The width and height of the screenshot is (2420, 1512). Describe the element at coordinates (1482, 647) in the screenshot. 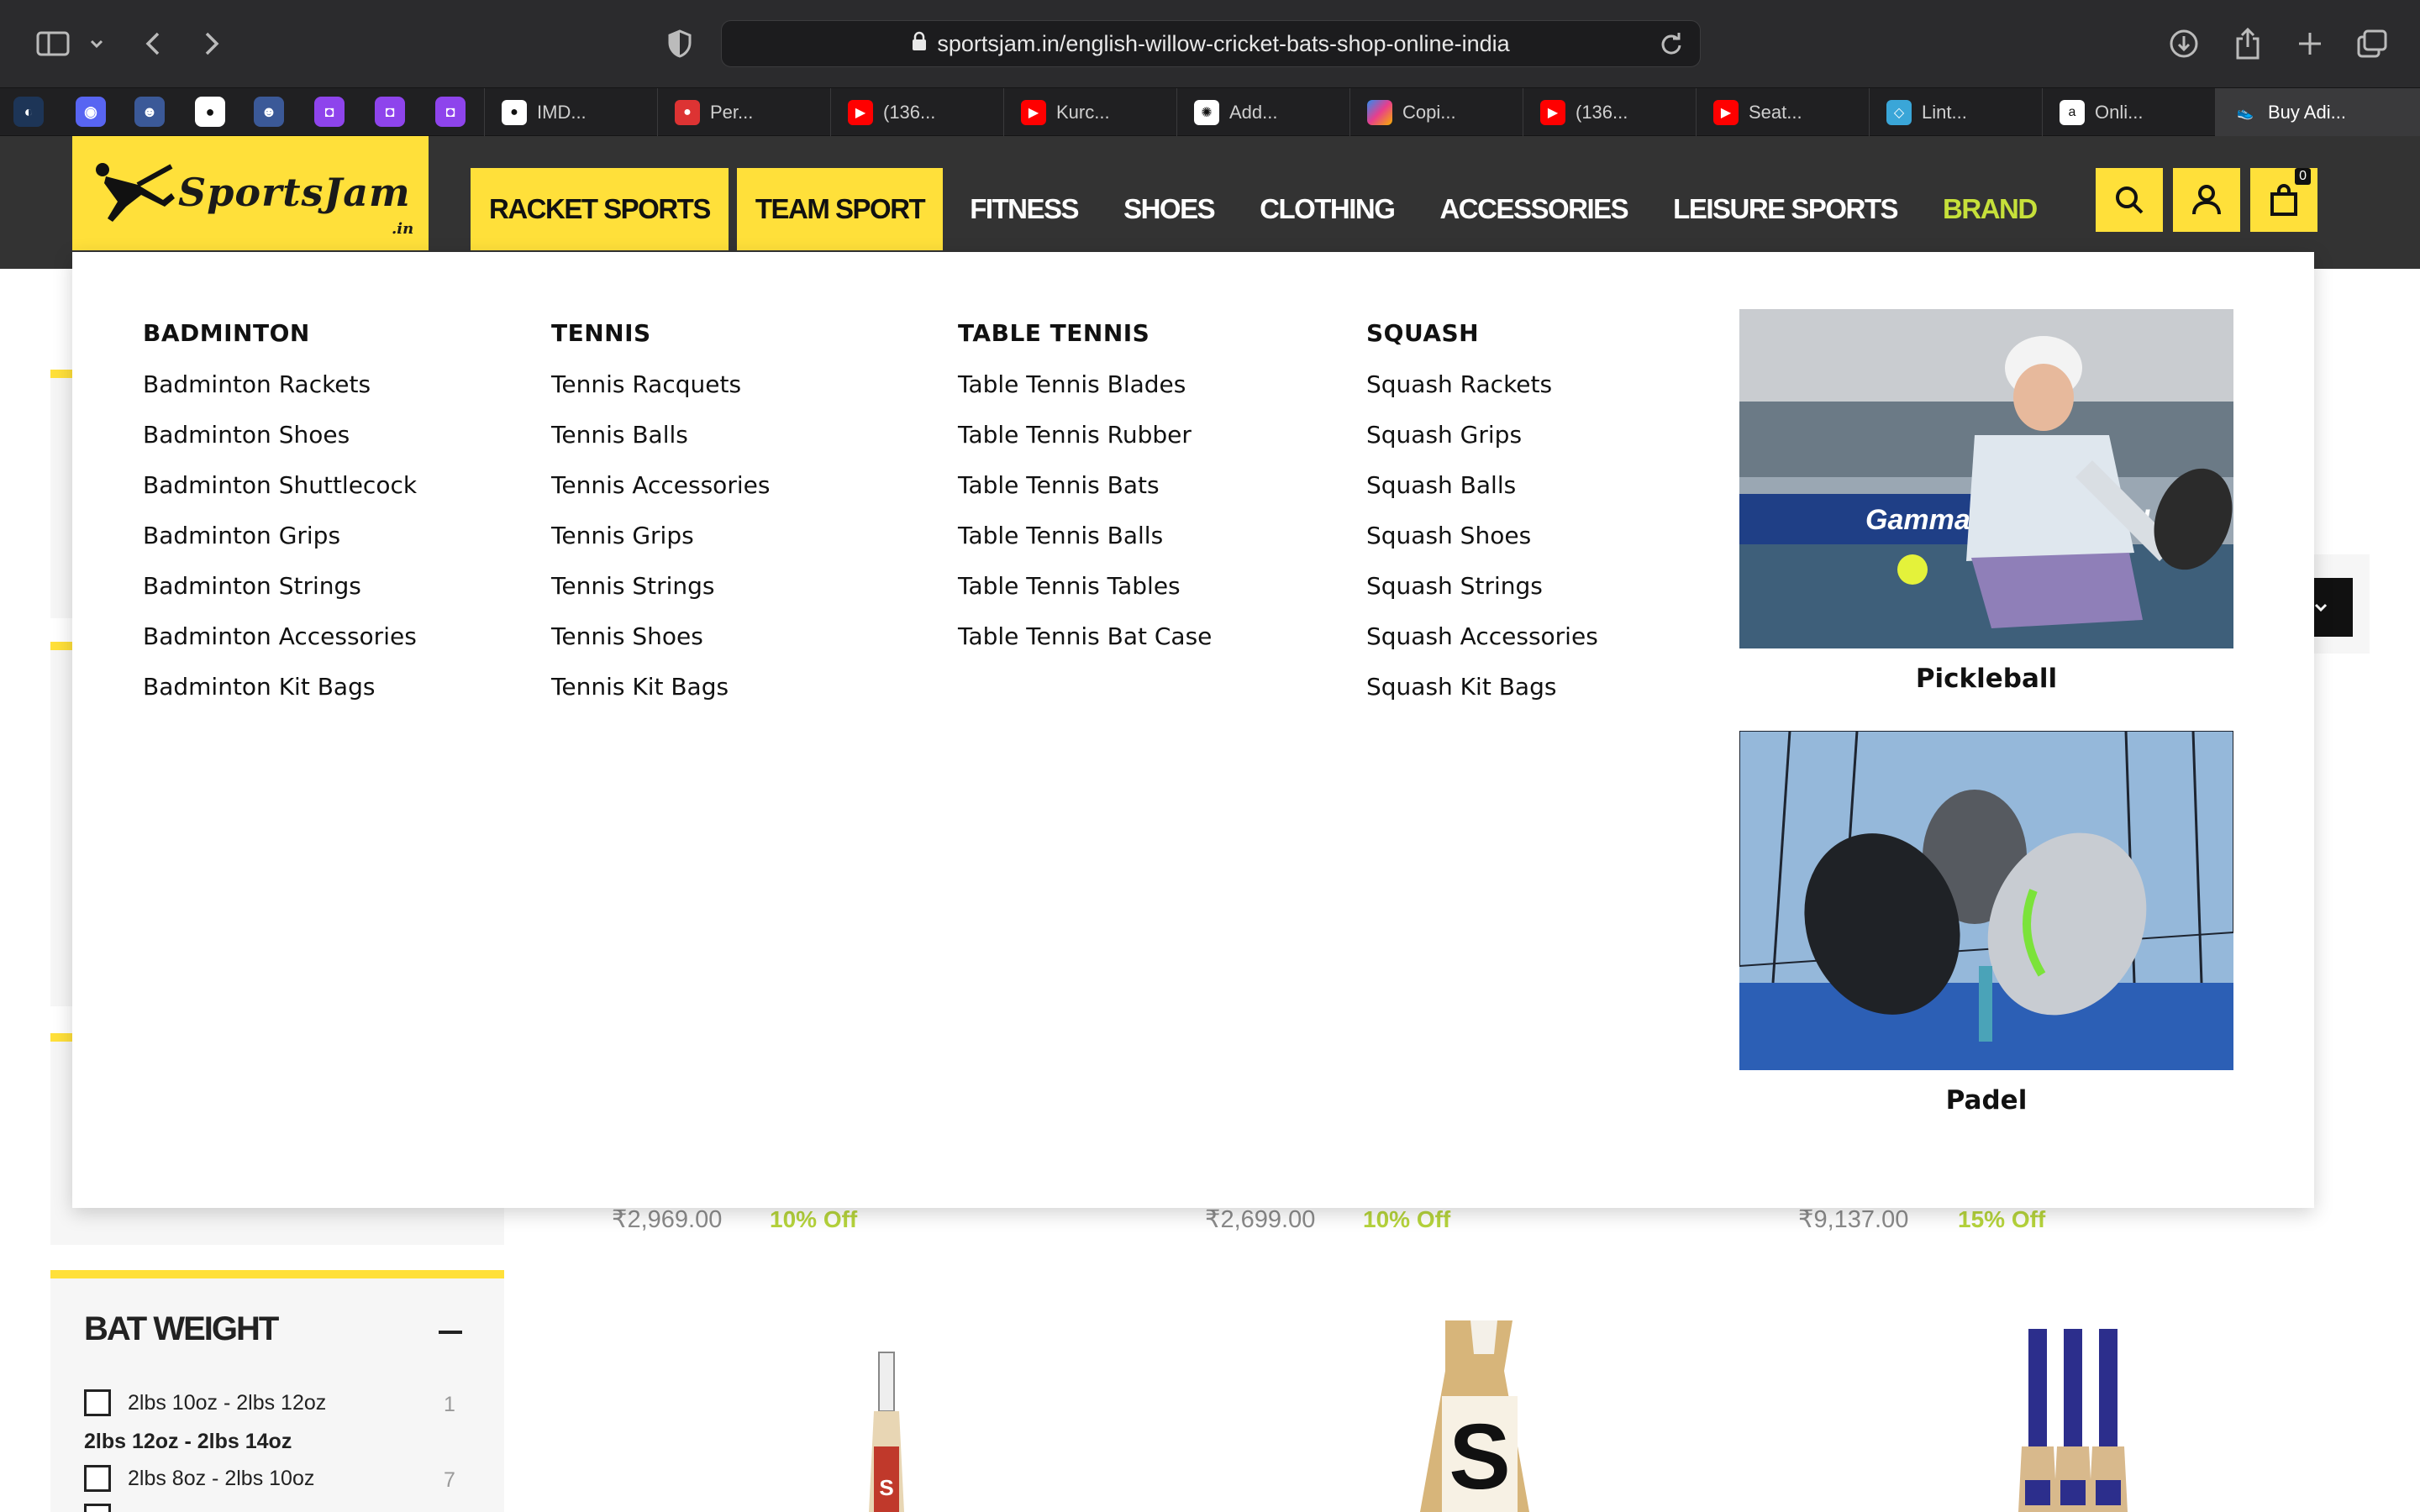

I see `menu-link: Squash Accessories` at that location.